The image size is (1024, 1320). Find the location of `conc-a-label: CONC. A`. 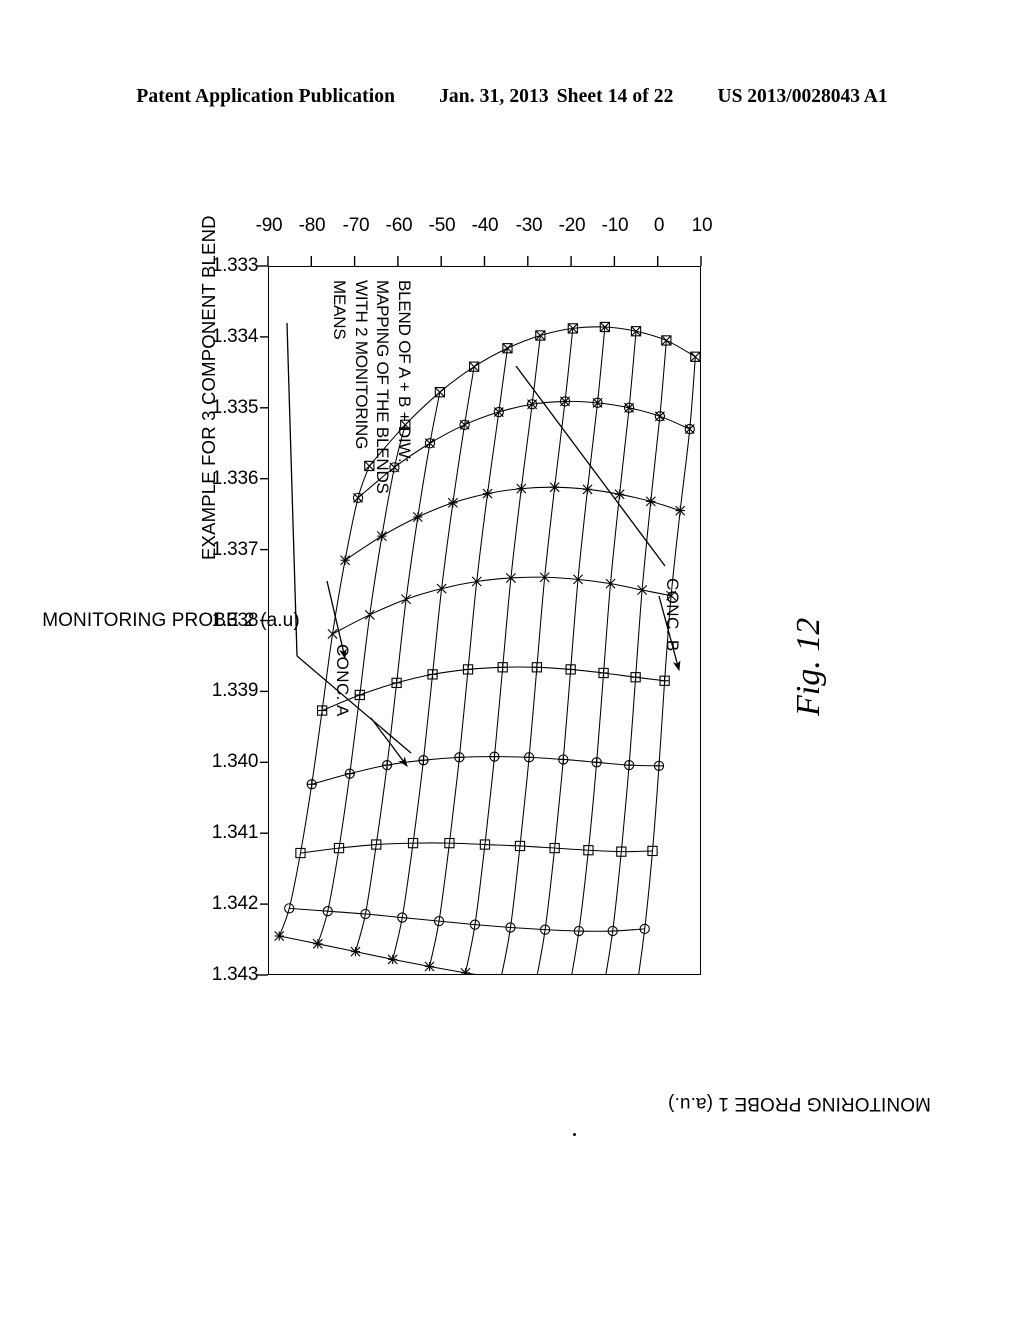

conc-a-label: CONC. A is located at coordinates (342, 680).